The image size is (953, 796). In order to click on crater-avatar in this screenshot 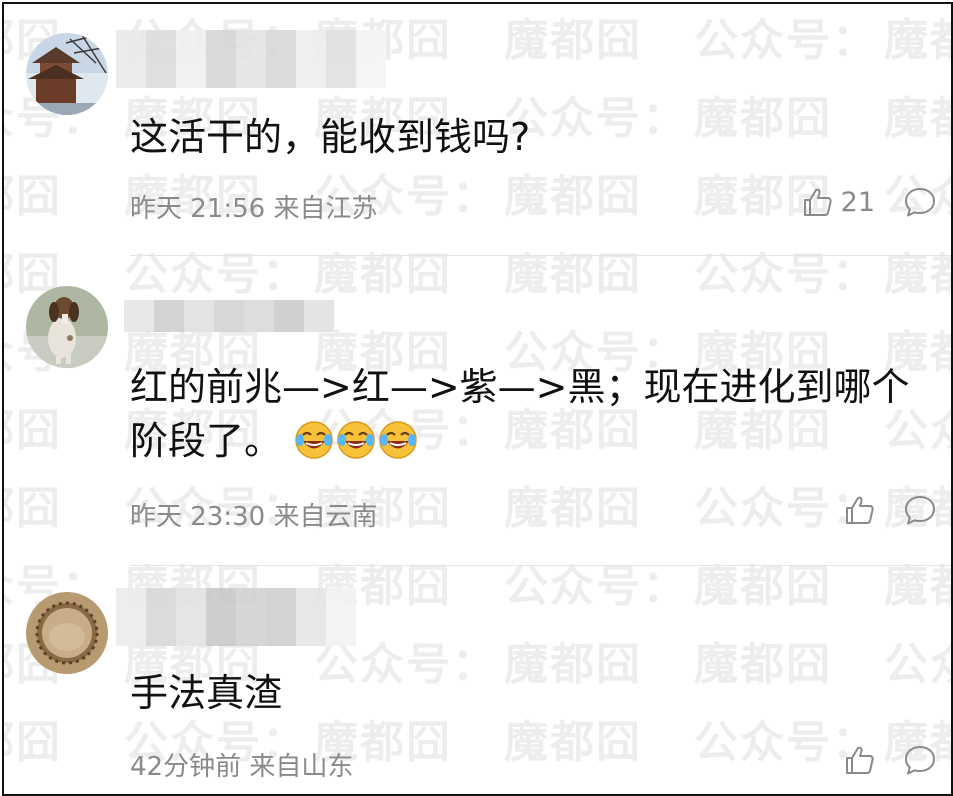, I will do `click(67, 633)`.